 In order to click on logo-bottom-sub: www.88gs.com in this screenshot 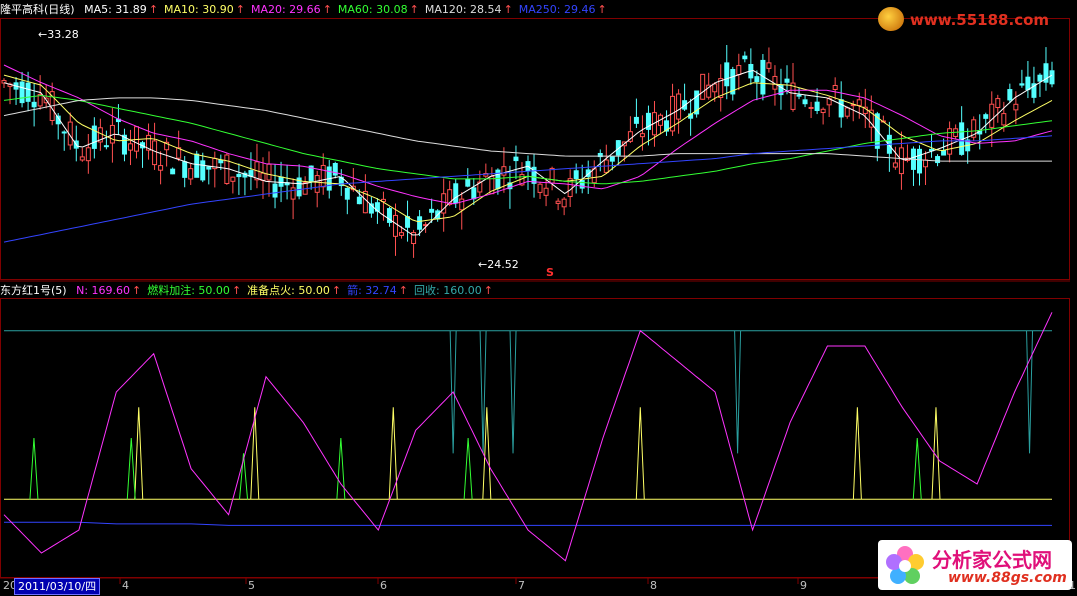, I will do `click(1007, 578)`.